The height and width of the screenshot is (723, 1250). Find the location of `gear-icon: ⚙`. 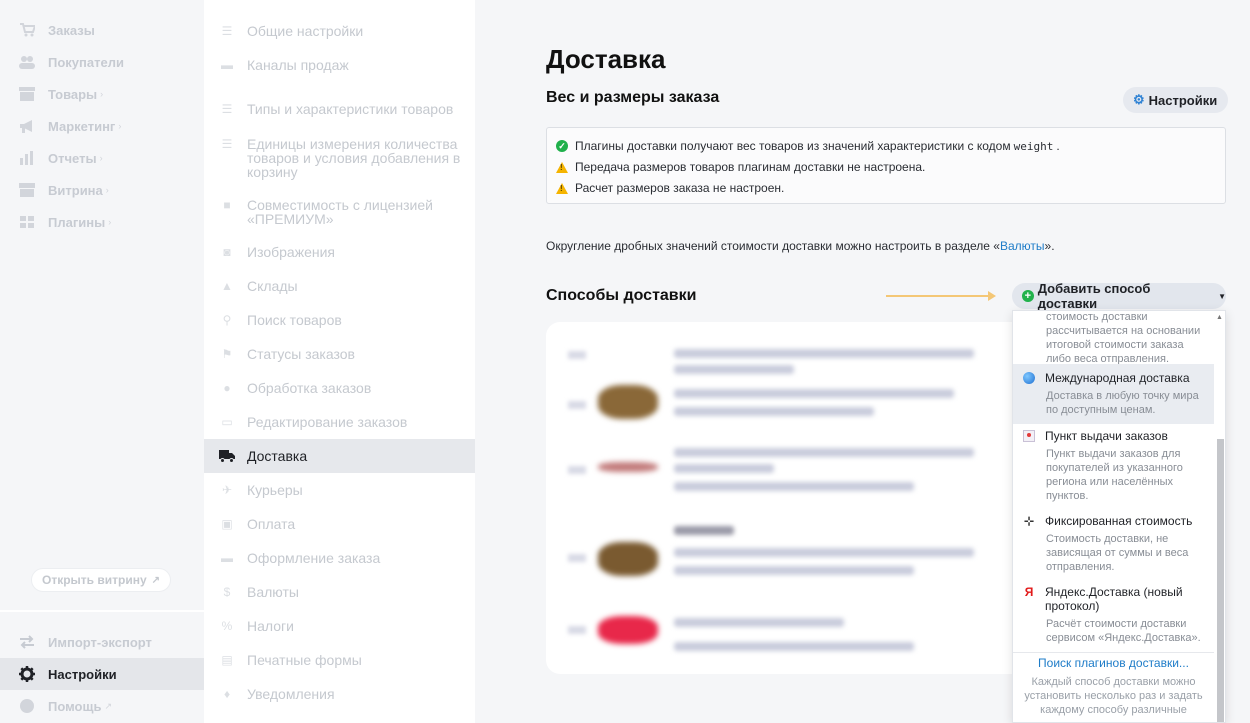

gear-icon: ⚙ is located at coordinates (1139, 99).